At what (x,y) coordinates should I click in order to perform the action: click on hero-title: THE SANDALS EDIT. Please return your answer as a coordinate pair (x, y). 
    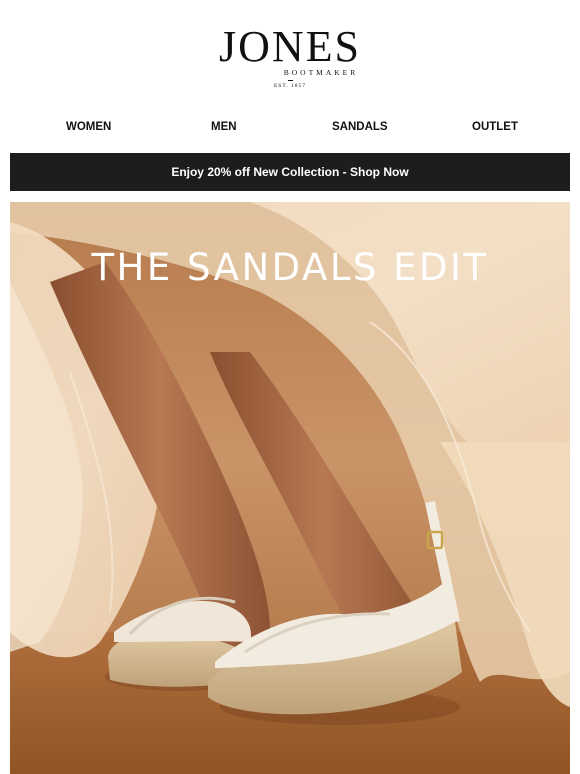
    Looking at the image, I should click on (290, 267).